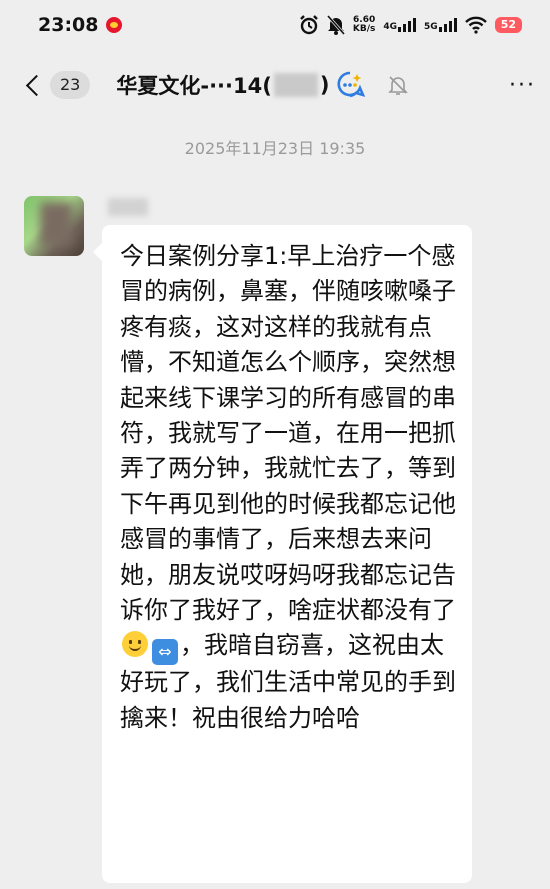 This screenshot has width=550, height=889. What do you see at coordinates (68, 25) in the screenshot?
I see `status-time: 23:08` at bounding box center [68, 25].